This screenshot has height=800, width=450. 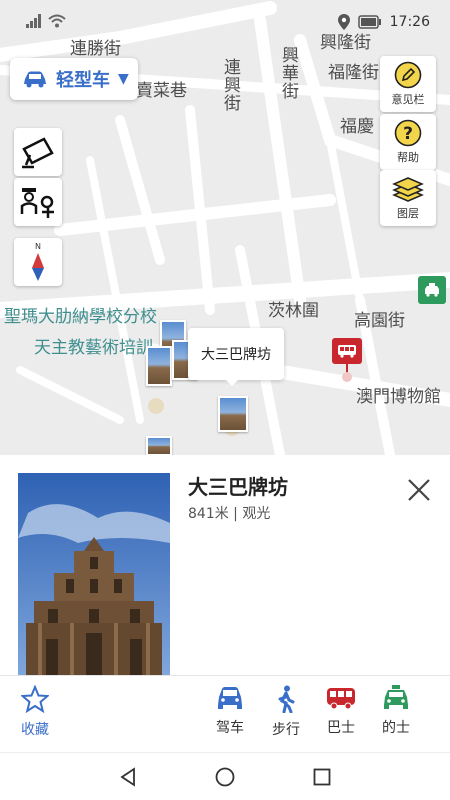 I want to click on walk-button: 步行, so click(x=286, y=715).